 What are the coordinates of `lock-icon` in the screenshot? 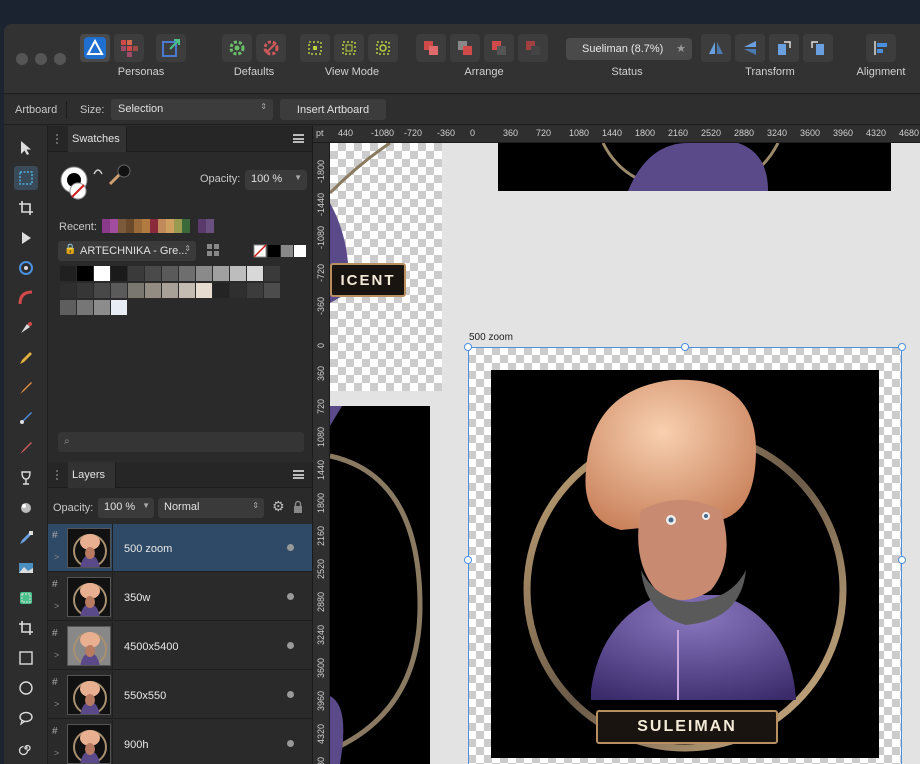 It's located at (298, 507).